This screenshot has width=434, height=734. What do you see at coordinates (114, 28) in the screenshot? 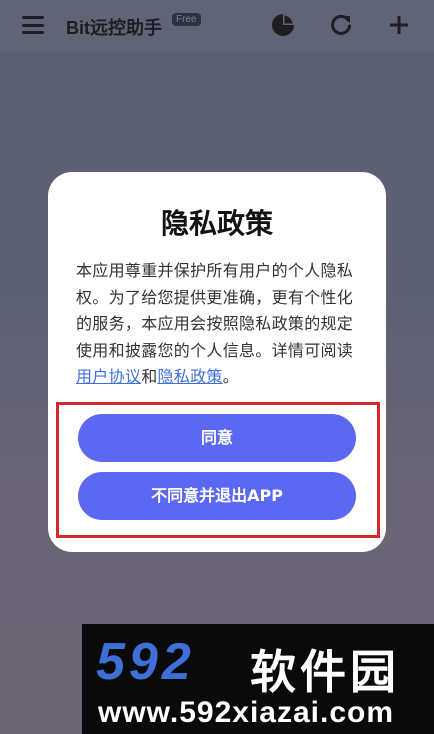
I see `app-title: Bit远控助手` at bounding box center [114, 28].